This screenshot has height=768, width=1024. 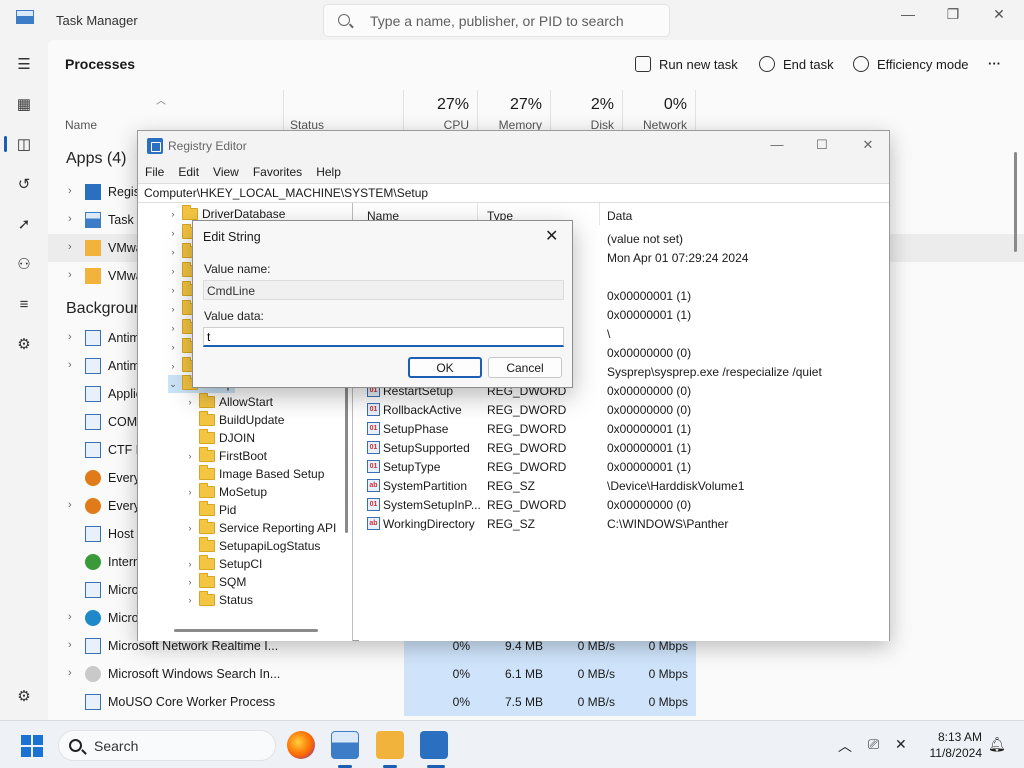 What do you see at coordinates (24, 696) in the screenshot?
I see `settings-nav-icon: ⚙` at bounding box center [24, 696].